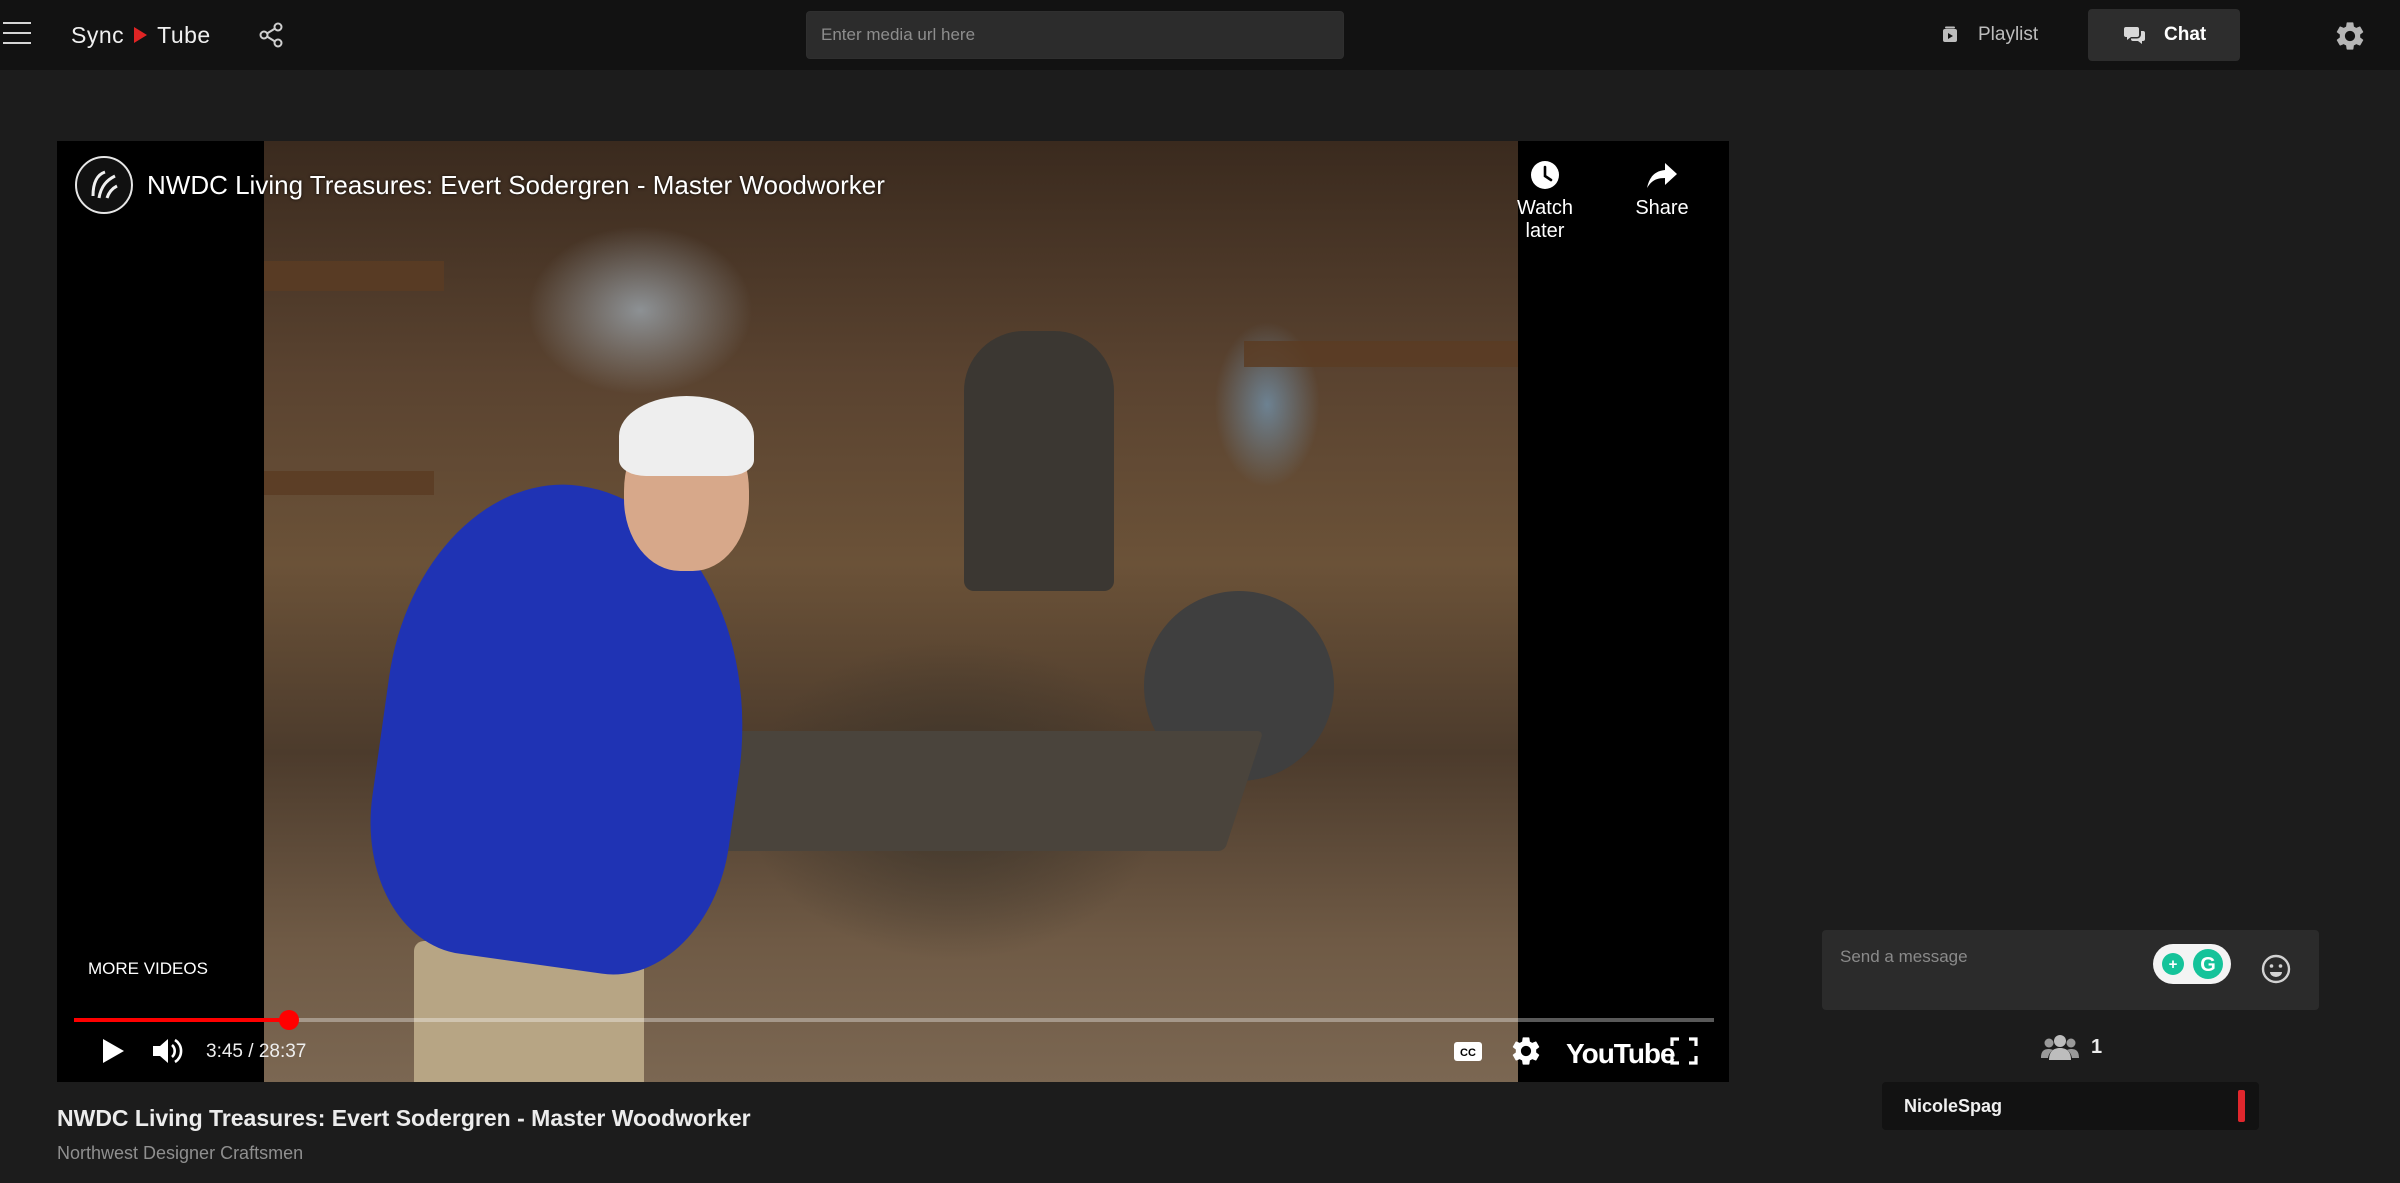  Describe the element at coordinates (1545, 219) in the screenshot. I see `watch-later-label: Watch later` at that location.